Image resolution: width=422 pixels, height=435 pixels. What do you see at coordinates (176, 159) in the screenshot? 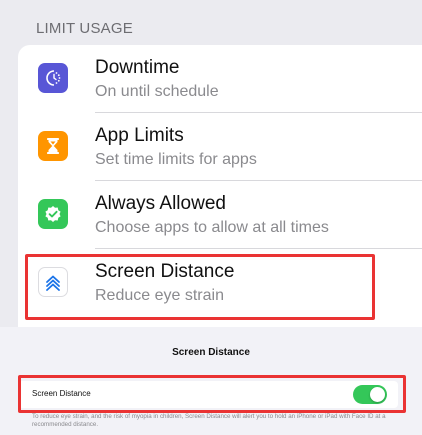
I see `app-limits-subtitle: Set time limits for apps` at bounding box center [176, 159].